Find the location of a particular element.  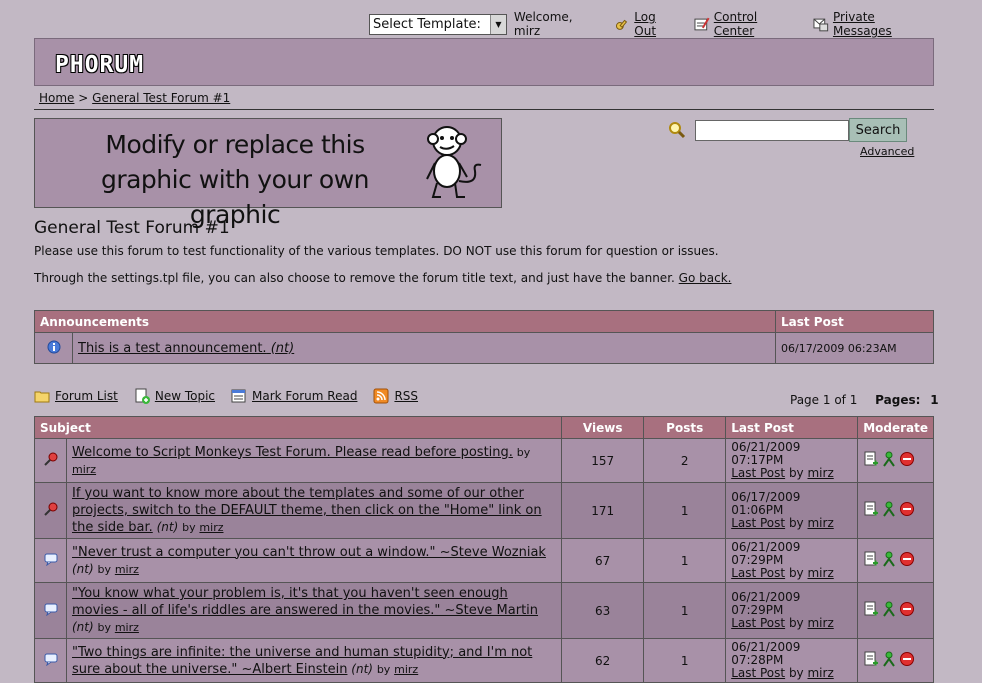

private-messages-label: Private Messages is located at coordinates (884, 24).